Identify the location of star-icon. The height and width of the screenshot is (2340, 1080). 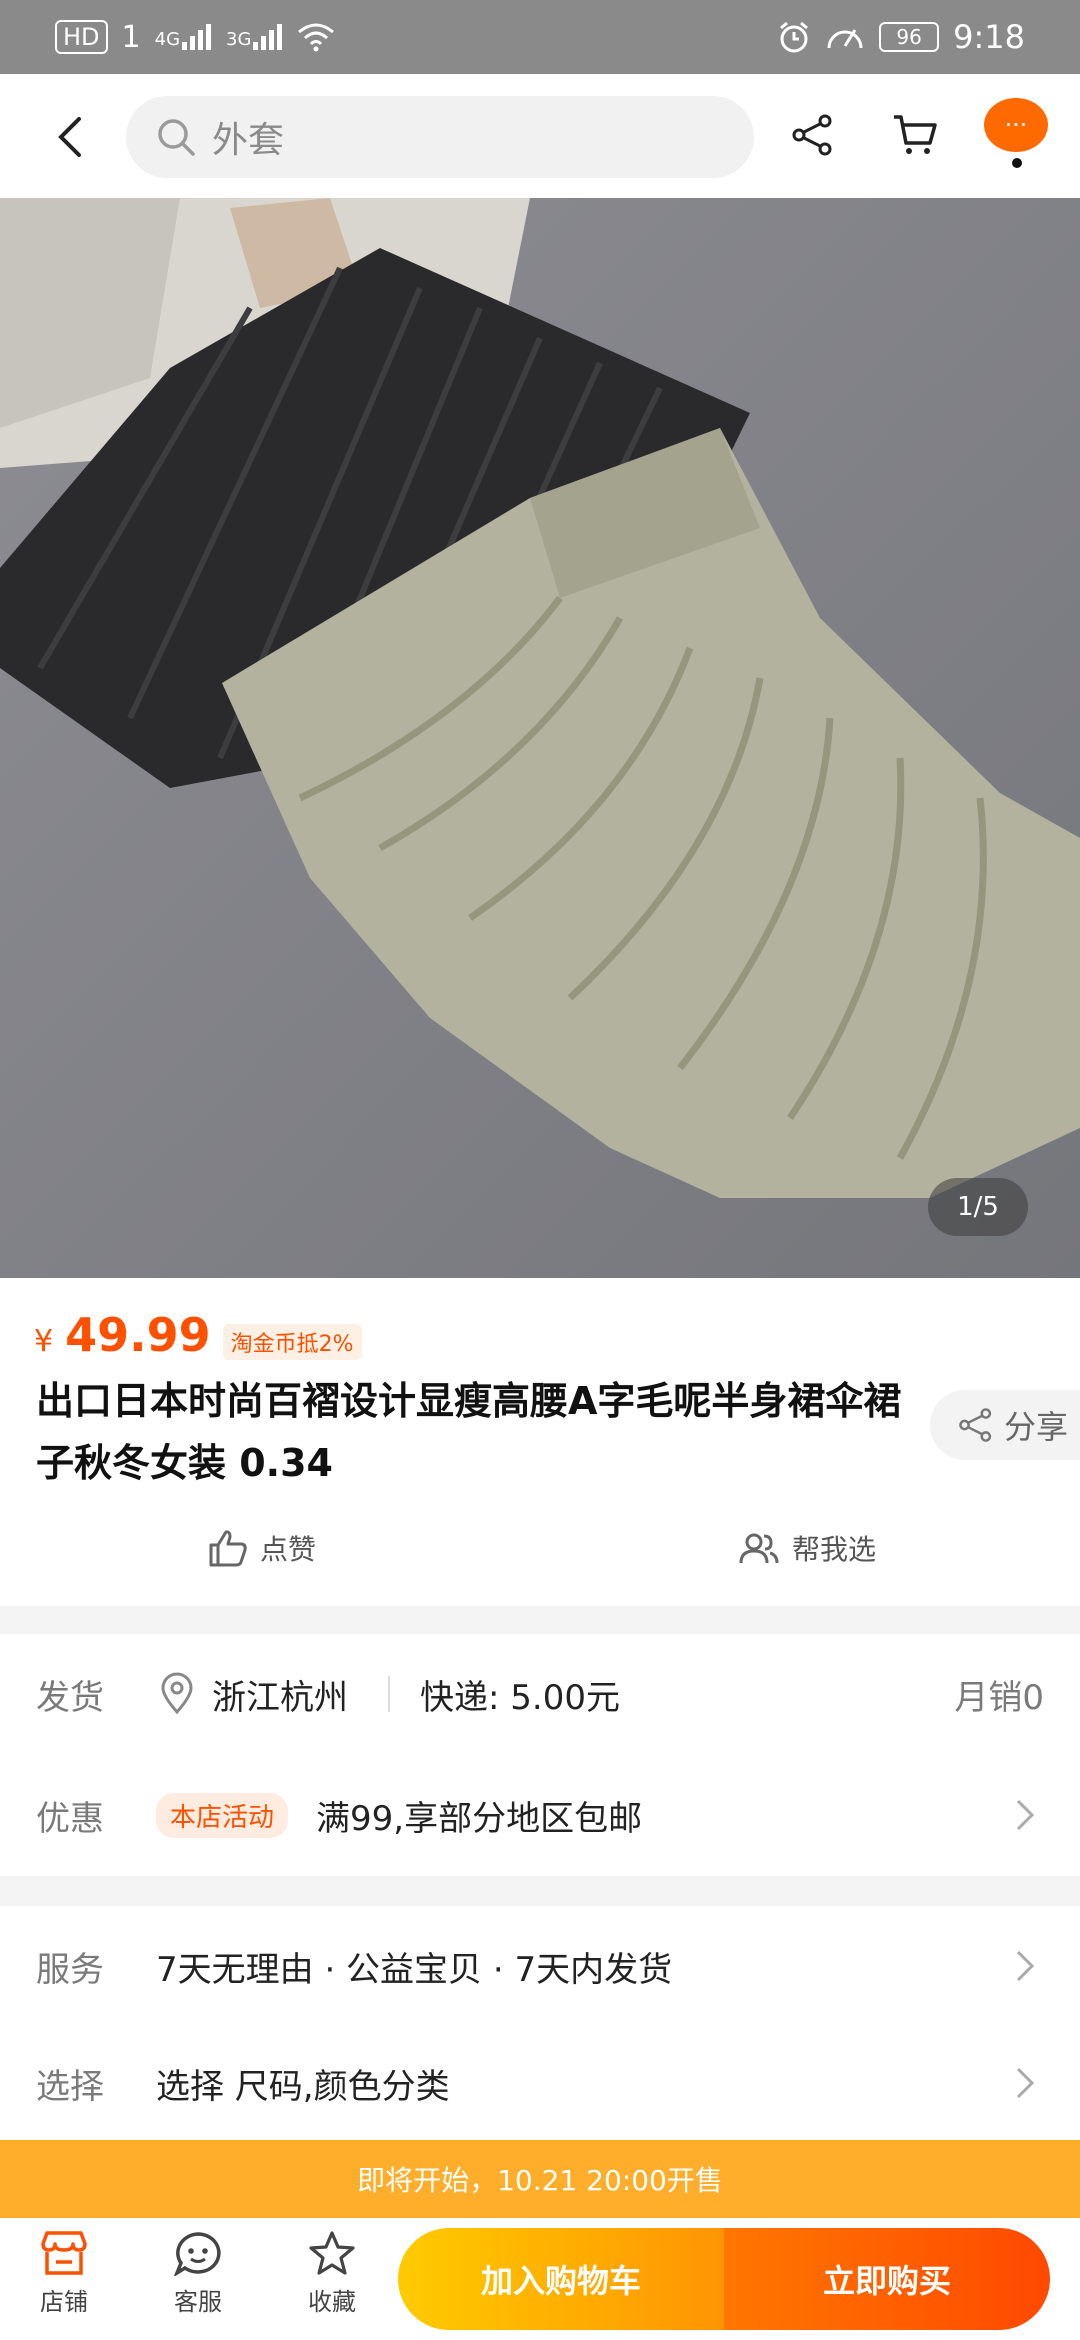
(332, 2253).